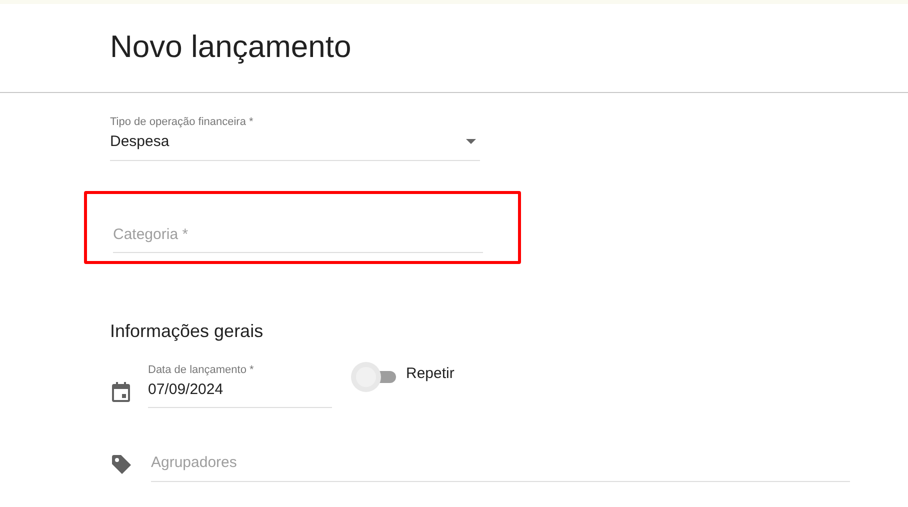 This screenshot has height=507, width=908. What do you see at coordinates (122, 465) in the screenshot?
I see `tag-icon` at bounding box center [122, 465].